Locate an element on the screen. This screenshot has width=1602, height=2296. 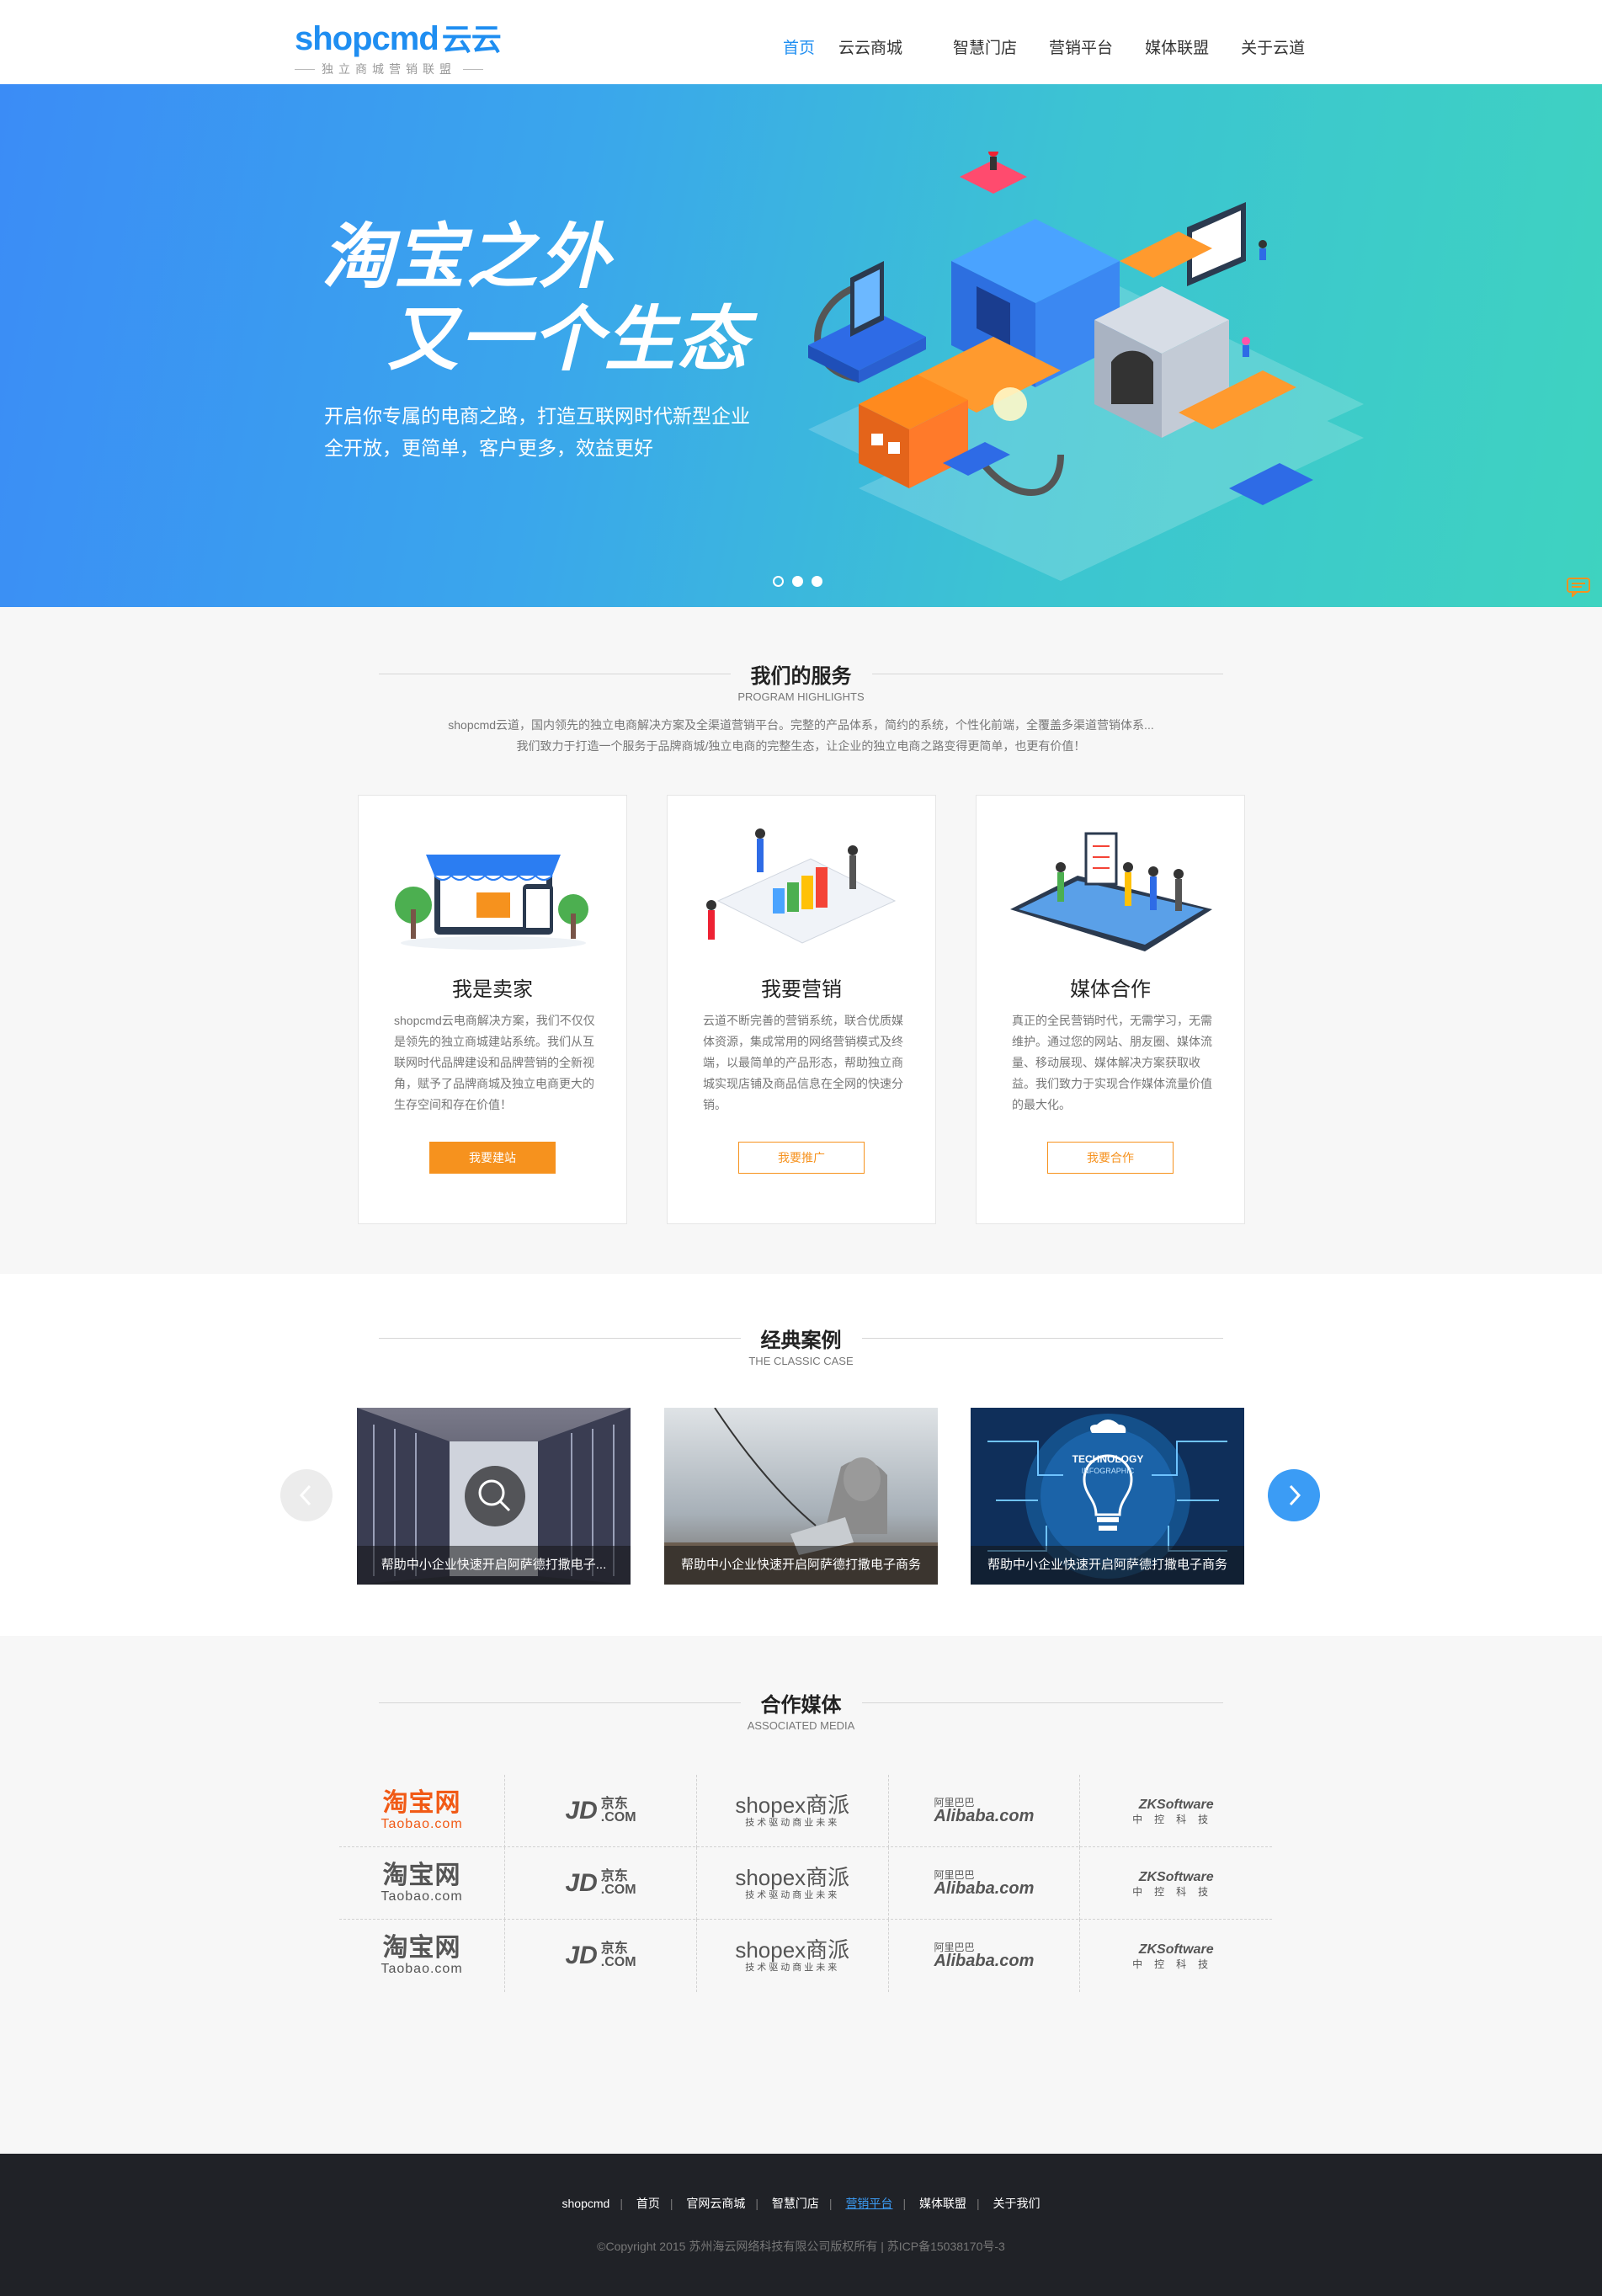
footer-link-shopcmd: shopcmd is located at coordinates (586, 2203).